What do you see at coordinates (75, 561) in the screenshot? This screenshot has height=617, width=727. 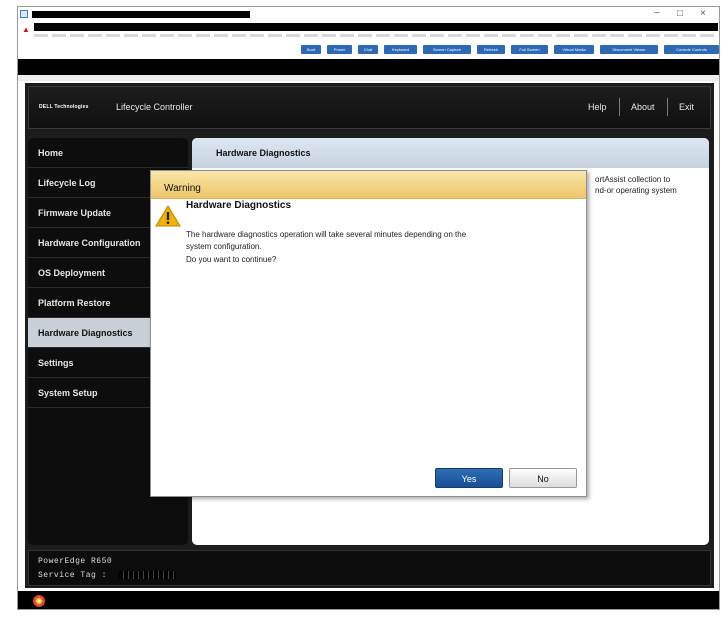 I see `model-name: PowerEdge R650` at bounding box center [75, 561].